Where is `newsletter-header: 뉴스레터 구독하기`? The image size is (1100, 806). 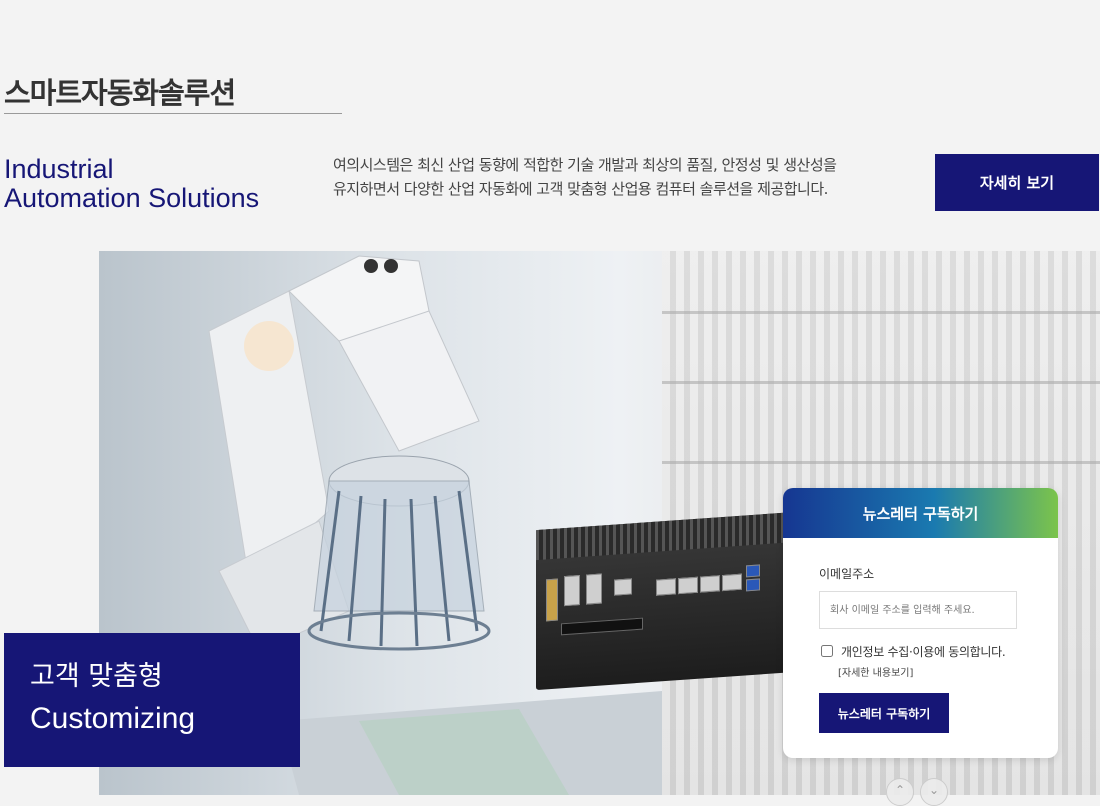
newsletter-header: 뉴스레터 구독하기 is located at coordinates (920, 513).